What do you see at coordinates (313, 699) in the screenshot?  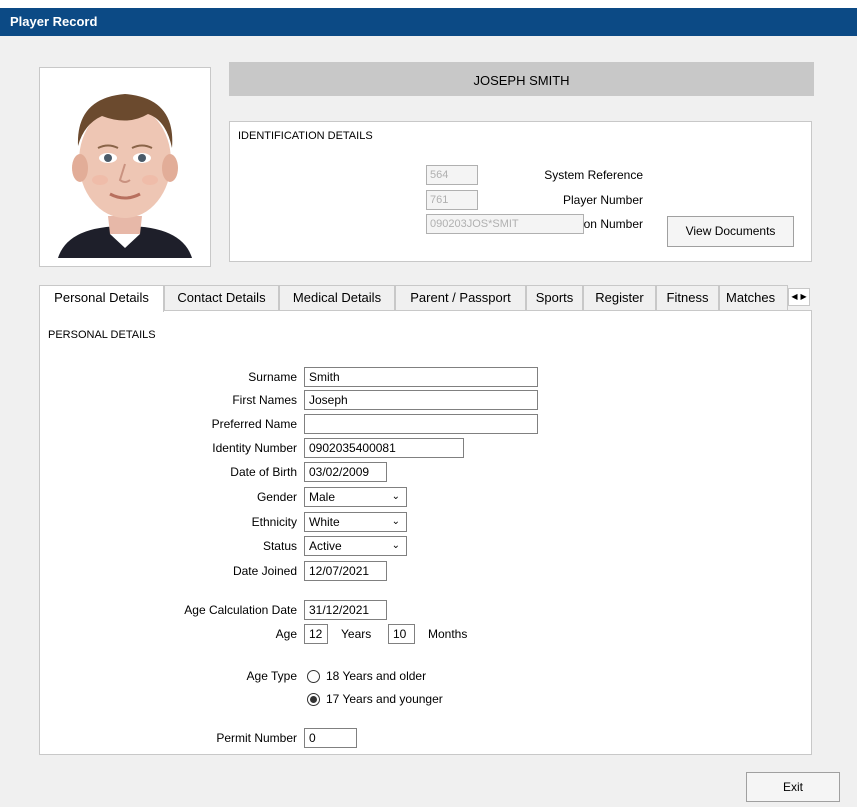 I see `age-type-radio-17-younger` at bounding box center [313, 699].